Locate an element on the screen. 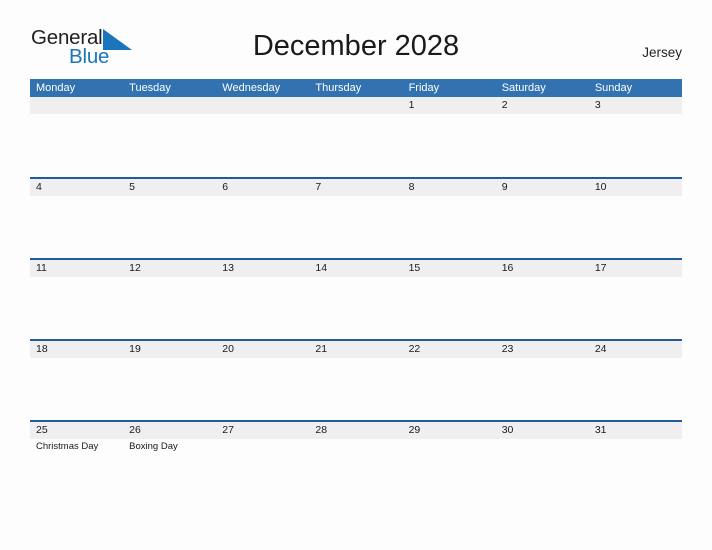  day-number: 20 is located at coordinates (228, 349).